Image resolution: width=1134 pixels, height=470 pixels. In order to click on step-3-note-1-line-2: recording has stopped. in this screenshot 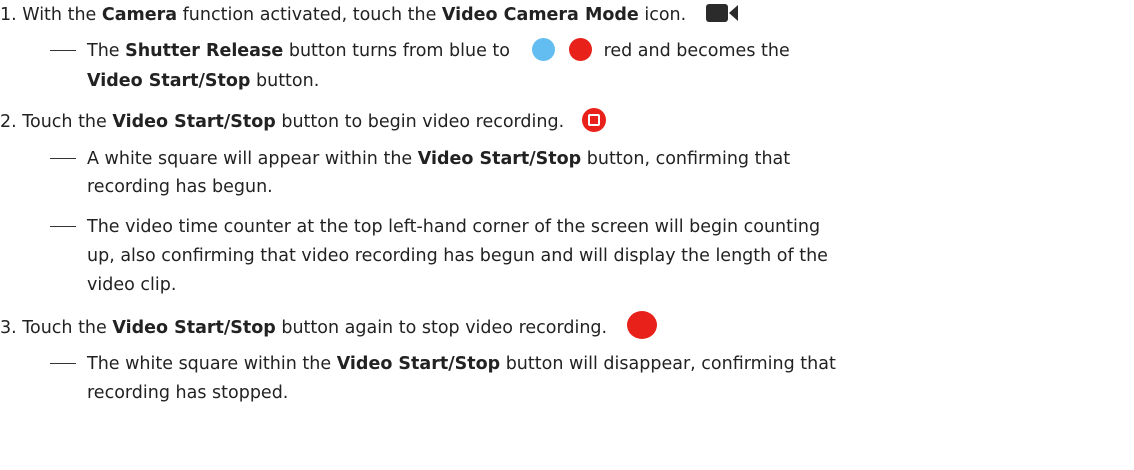, I will do `click(187, 393)`.